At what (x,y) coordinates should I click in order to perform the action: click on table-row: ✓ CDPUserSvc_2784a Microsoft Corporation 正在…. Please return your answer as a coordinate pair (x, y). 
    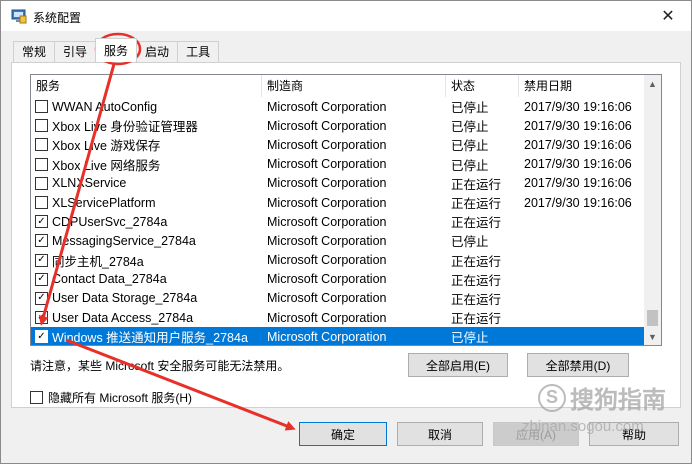
    Looking at the image, I should click on (337, 221).